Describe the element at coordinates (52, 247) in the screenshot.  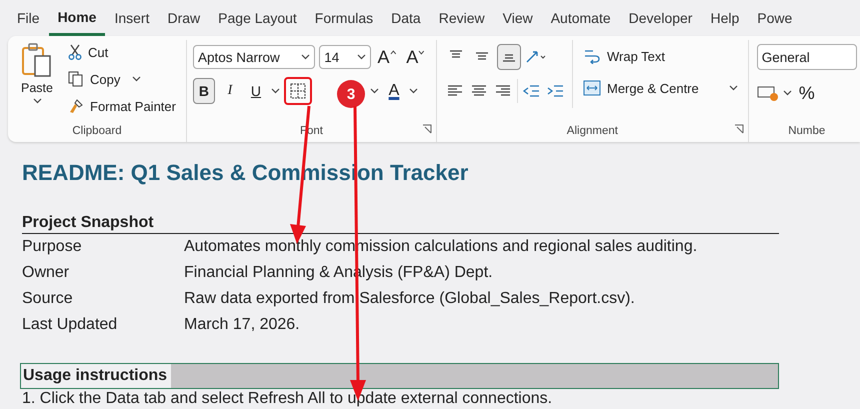
I see `table-cell-text: Purpose` at that location.